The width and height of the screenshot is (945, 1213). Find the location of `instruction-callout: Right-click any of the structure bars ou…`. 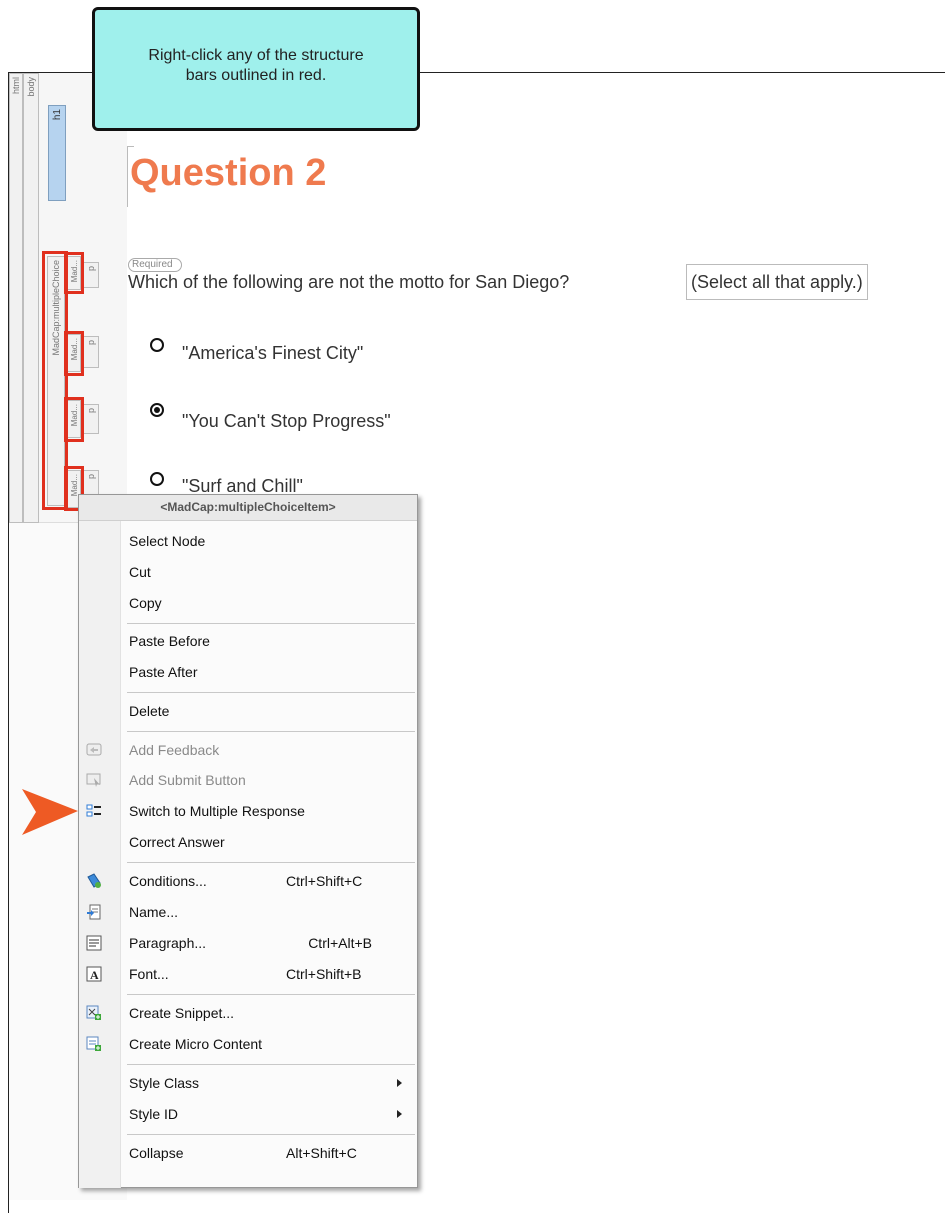

instruction-callout: Right-click any of the structure bars ou… is located at coordinates (256, 69).